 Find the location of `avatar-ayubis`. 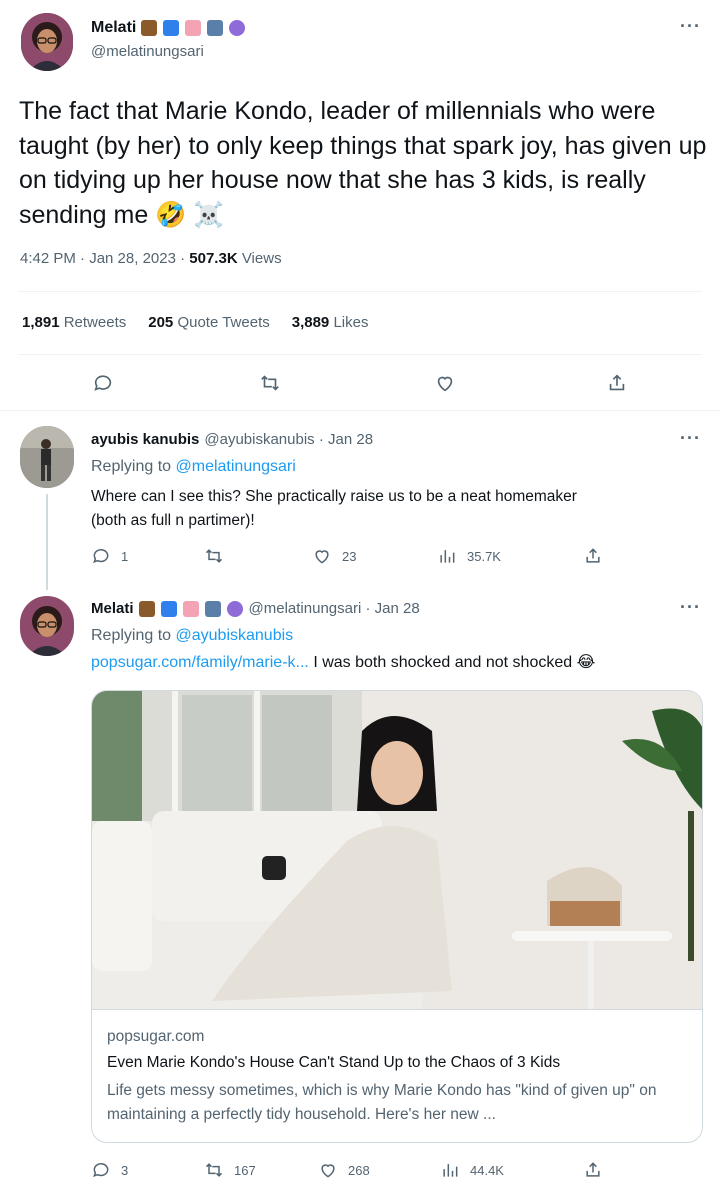

avatar-ayubis is located at coordinates (47, 457).